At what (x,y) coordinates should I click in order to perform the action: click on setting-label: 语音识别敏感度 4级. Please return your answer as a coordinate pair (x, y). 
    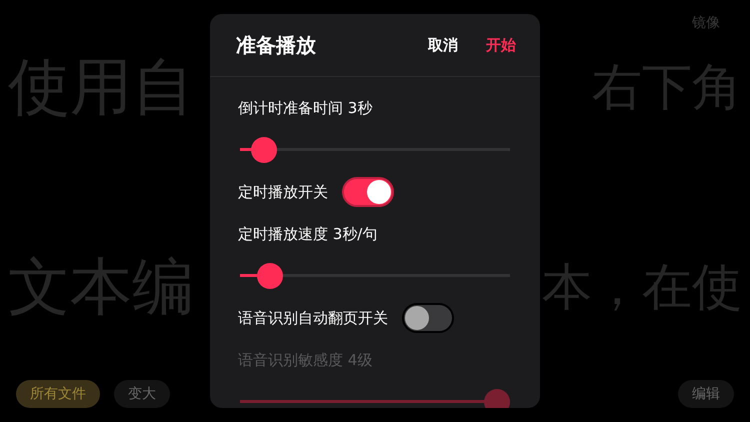
    Looking at the image, I should click on (305, 360).